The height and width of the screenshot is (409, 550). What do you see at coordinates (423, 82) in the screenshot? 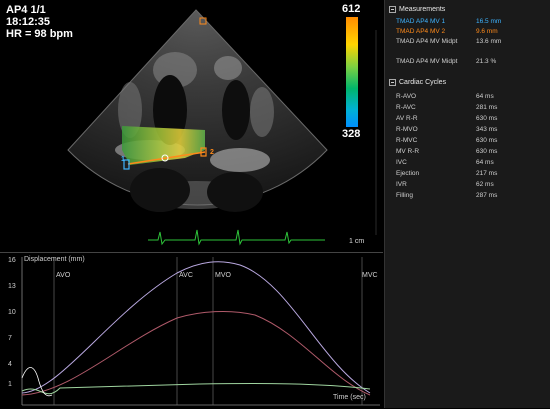
I see `cardiac-cycles-title: Cardiac Cycles` at bounding box center [423, 82].